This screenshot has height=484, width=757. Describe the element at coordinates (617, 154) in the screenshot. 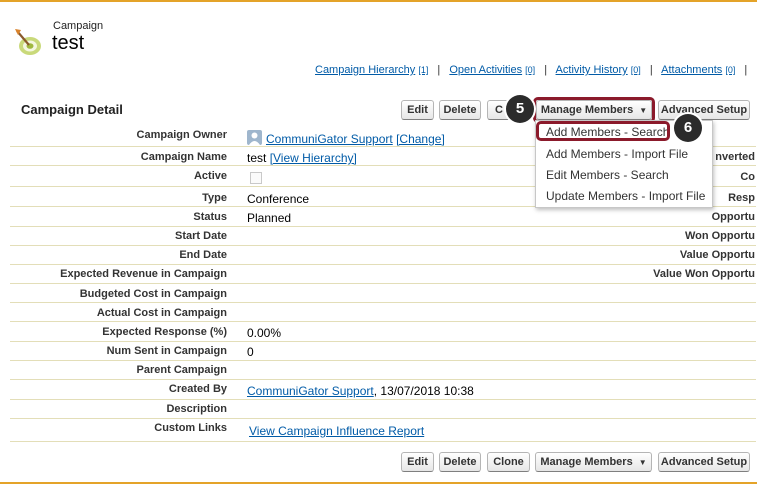

I see `menu-item-add-members-import: Add Members - Import File` at that location.